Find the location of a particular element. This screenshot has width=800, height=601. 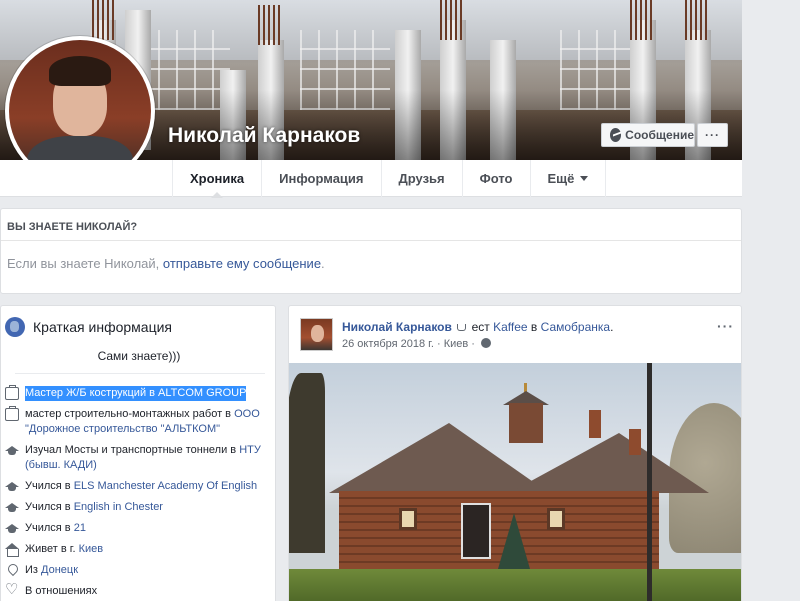

intro-item-text: Учился в English in Chester is located at coordinates (94, 507).